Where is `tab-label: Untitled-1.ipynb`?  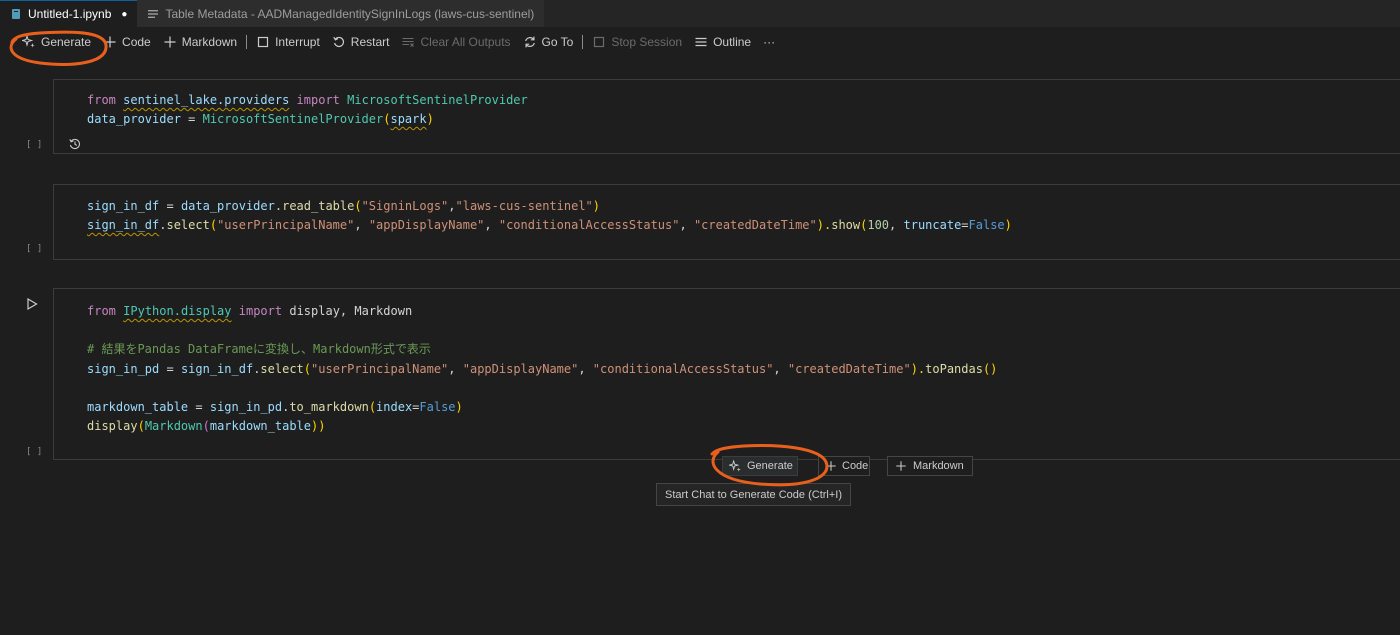
tab-label: Untitled-1.ipynb is located at coordinates (70, 14).